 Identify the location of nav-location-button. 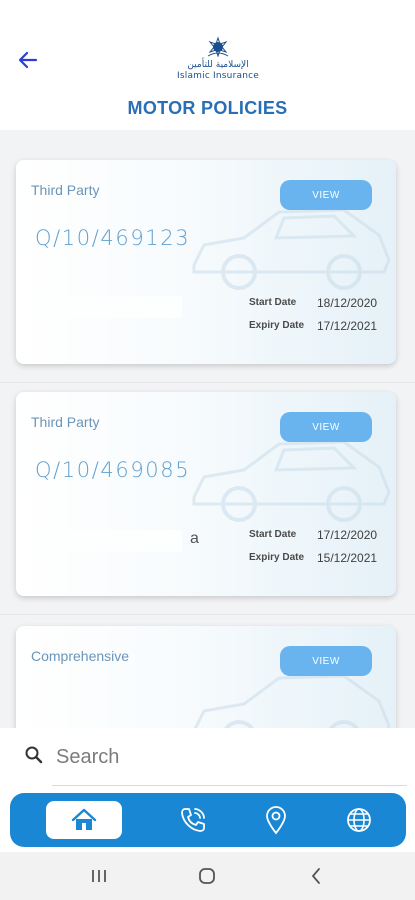
(276, 820).